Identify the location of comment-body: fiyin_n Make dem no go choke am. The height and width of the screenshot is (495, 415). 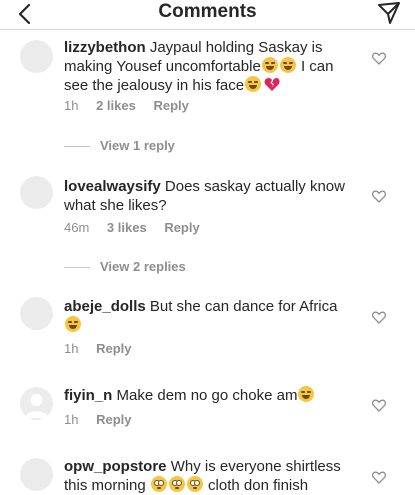
(209, 395).